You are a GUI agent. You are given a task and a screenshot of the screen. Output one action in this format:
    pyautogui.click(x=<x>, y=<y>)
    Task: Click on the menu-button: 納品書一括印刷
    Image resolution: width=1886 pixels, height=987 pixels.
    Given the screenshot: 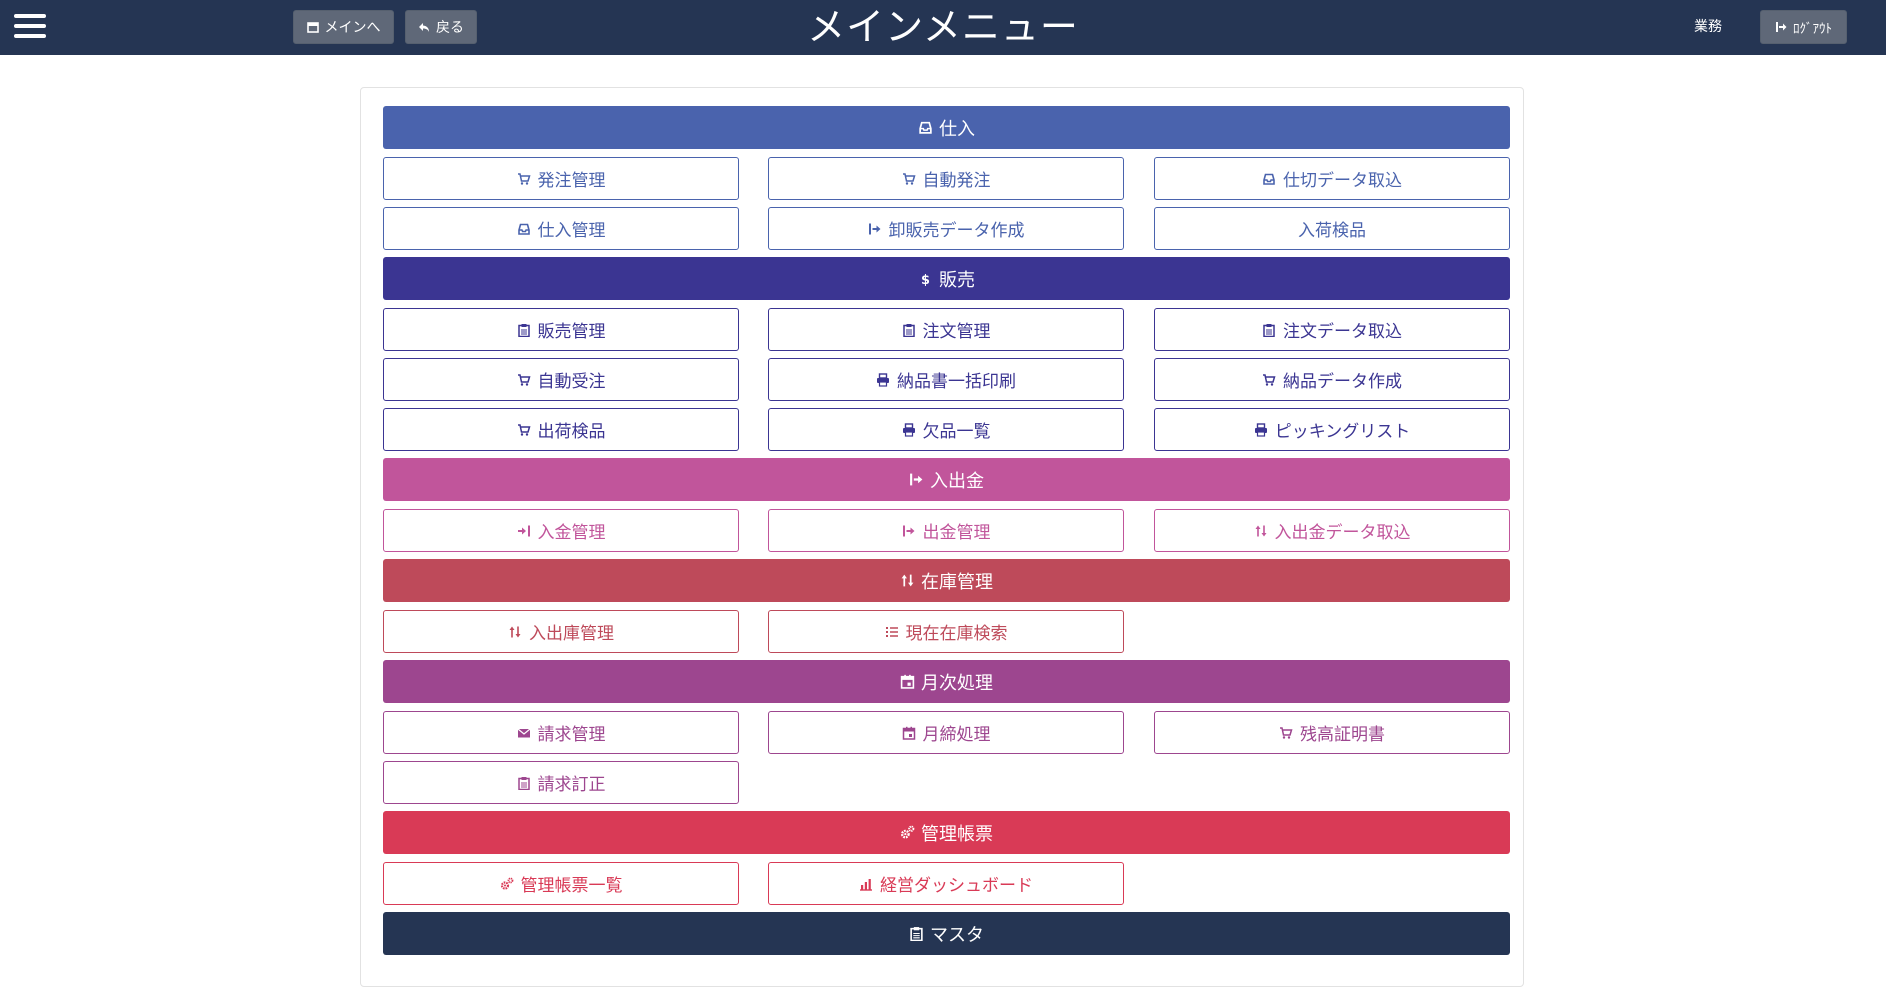 What is the action you would take?
    pyautogui.click(x=946, y=379)
    